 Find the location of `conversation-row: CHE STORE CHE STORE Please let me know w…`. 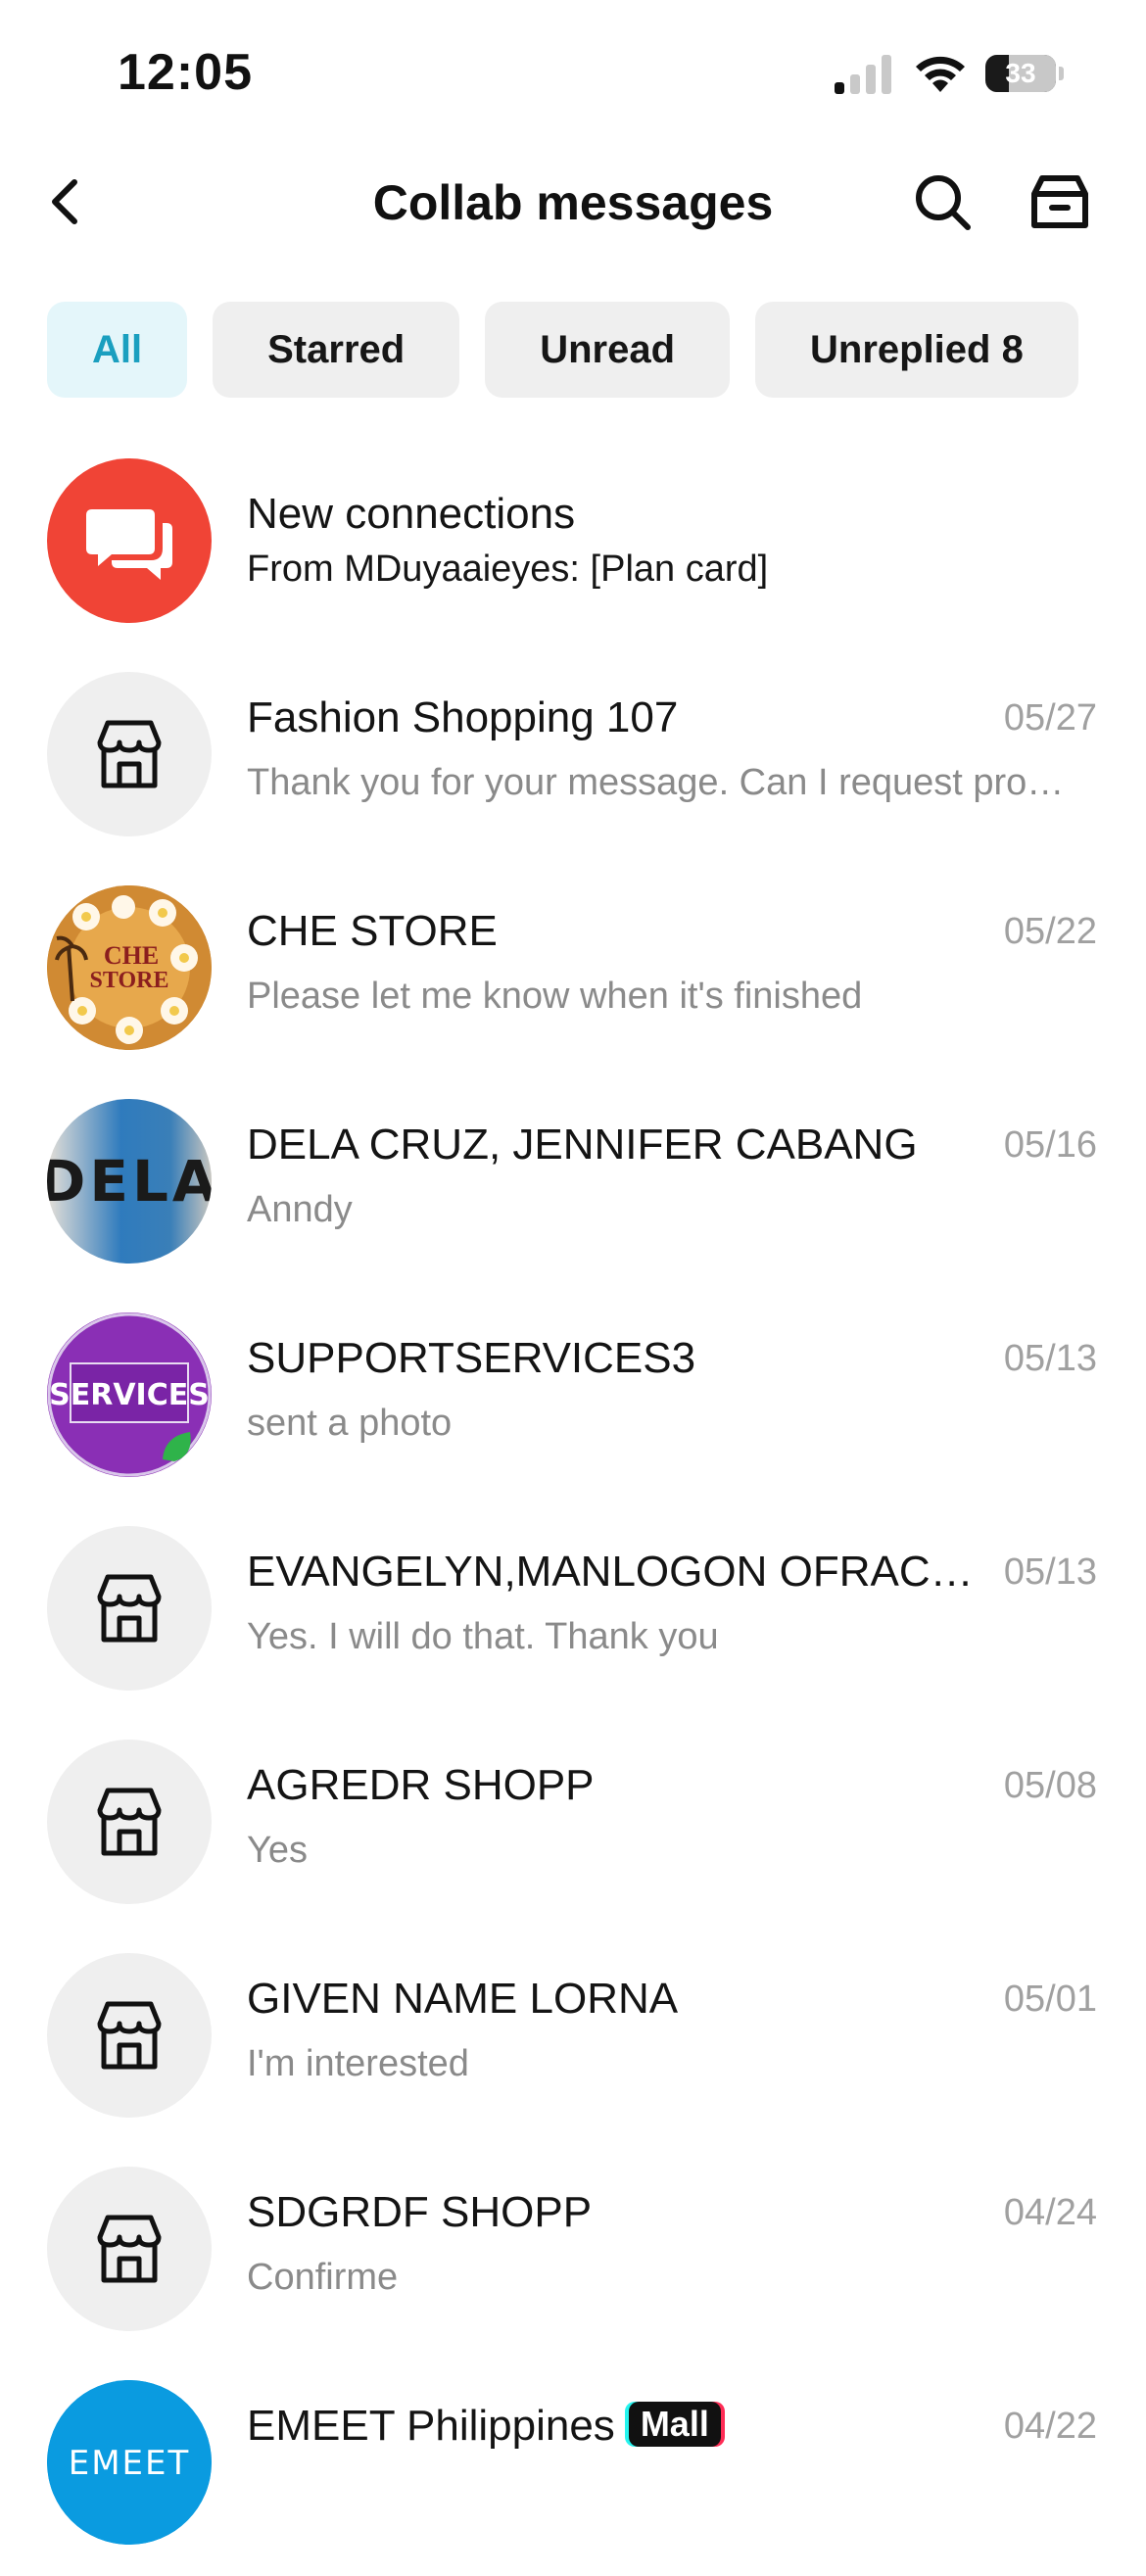

conversation-row: CHE STORE CHE STORE Please let me know w… is located at coordinates (573, 974).